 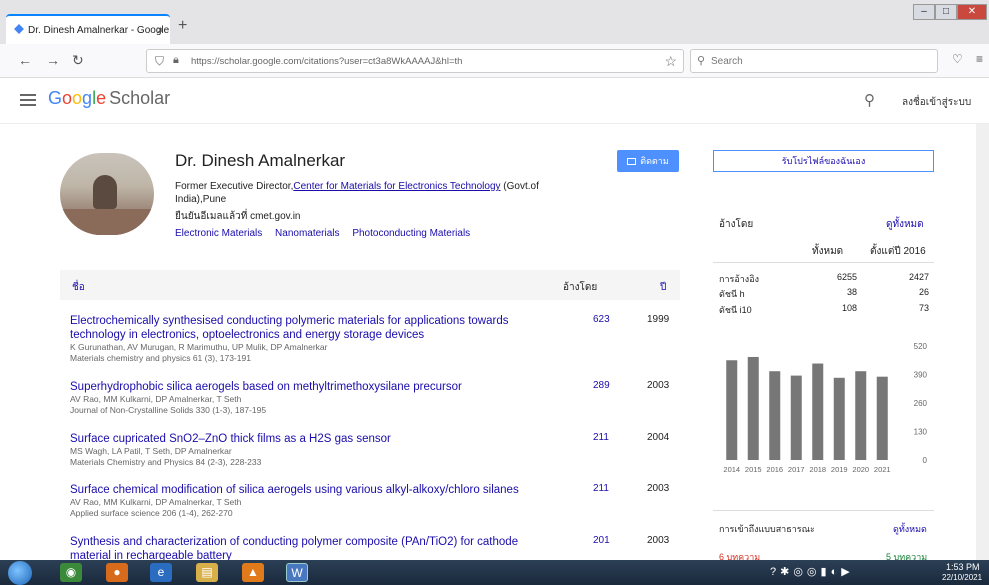 I want to click on search-icon: ⚲, so click(x=701, y=61).